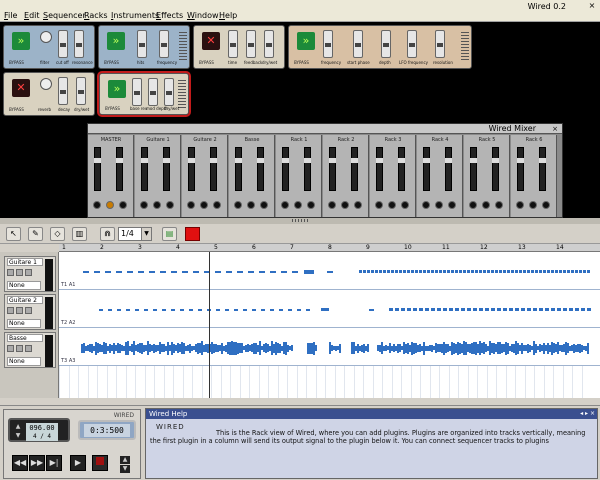 The image size is (600, 480). What do you see at coordinates (358, 44) in the screenshot?
I see `start-phase-fader` at bounding box center [358, 44].